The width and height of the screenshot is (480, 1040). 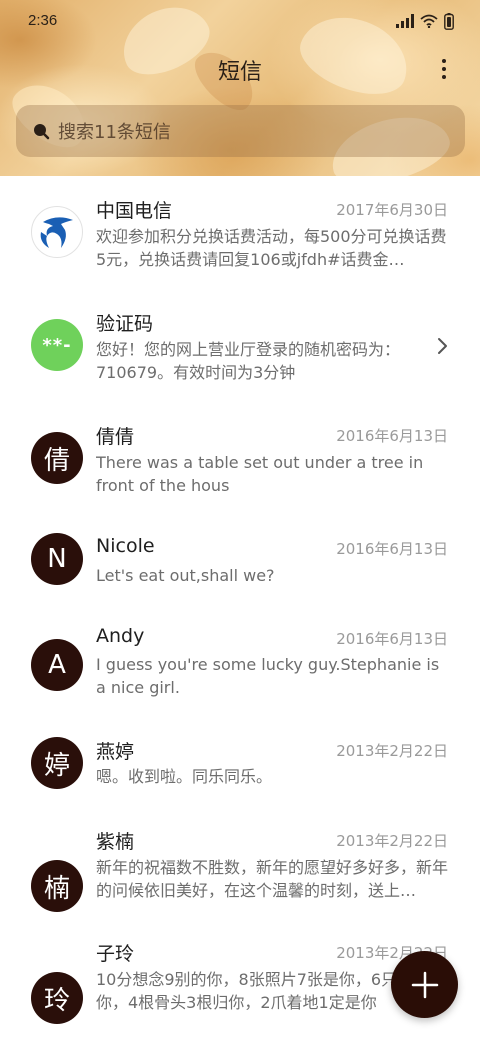 What do you see at coordinates (248, 361) in the screenshot?
I see `message-snippet: 您好！您的网上营业厅登录的随机密码为：710679。有效时间为3分钟` at bounding box center [248, 361].